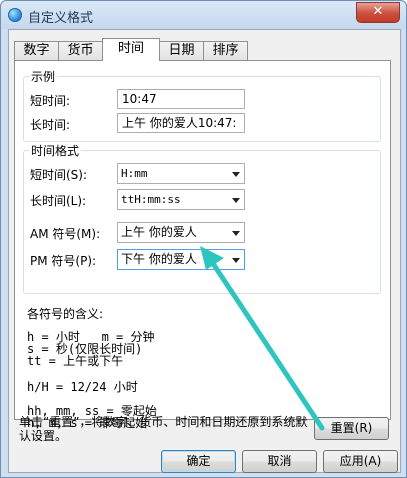  I want to click on pm-symbol-value: 下午 你的爱人, so click(159, 259).